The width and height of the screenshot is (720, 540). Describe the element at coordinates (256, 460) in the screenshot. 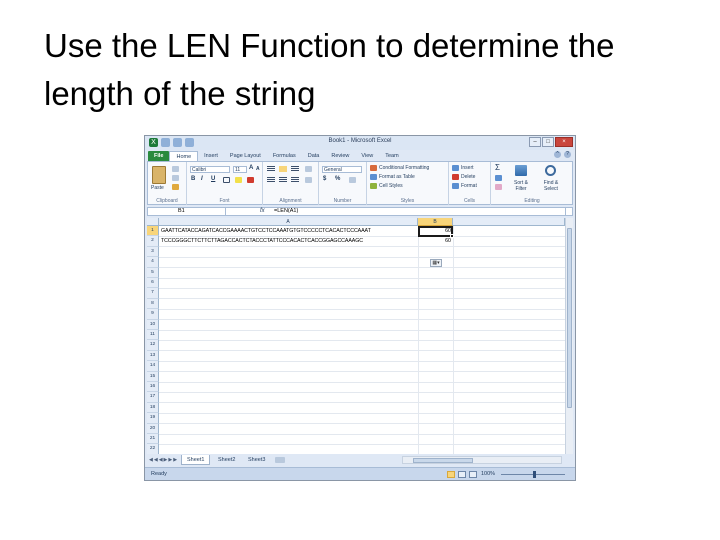

I see `sheet-tab-sheet3: Sheet3` at that location.